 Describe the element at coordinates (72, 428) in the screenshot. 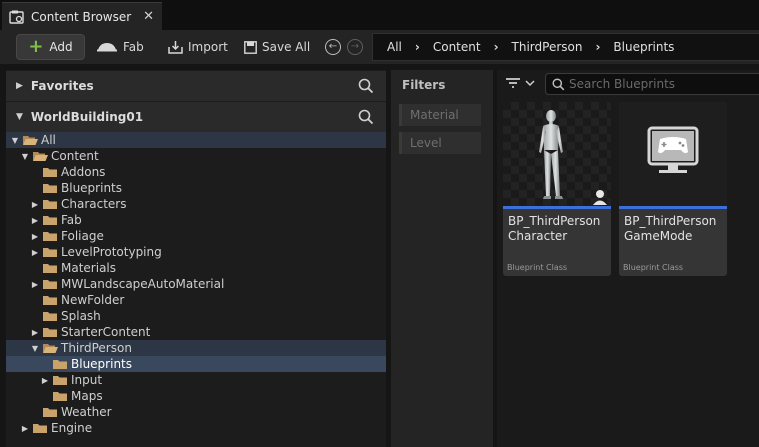

I see `tree-item-label: Engine` at that location.